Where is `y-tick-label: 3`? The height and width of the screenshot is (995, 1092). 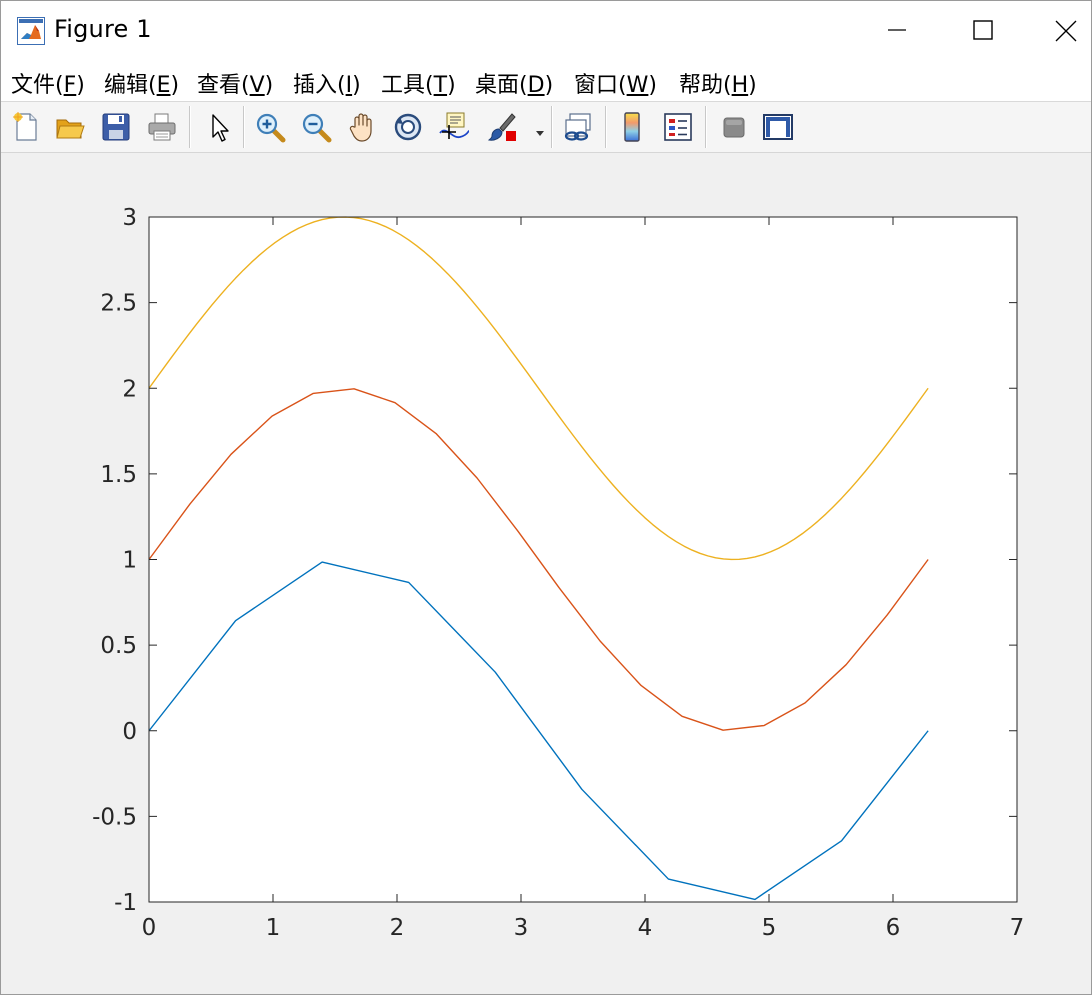
y-tick-label: 3 is located at coordinates (129, 218).